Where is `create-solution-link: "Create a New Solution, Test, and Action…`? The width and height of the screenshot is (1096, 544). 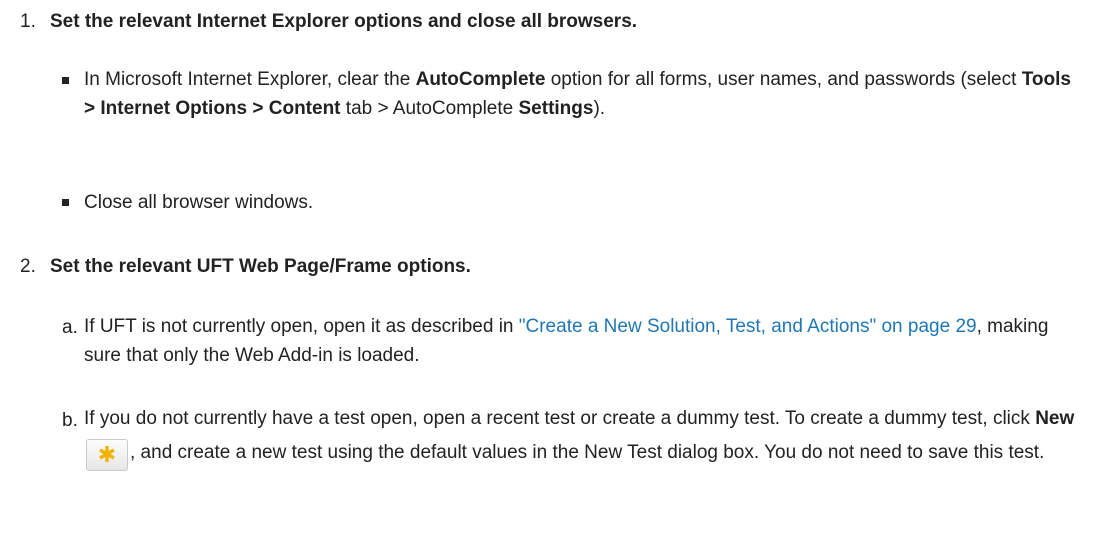 create-solution-link: "Create a New Solution, Test, and Action… is located at coordinates (748, 326).